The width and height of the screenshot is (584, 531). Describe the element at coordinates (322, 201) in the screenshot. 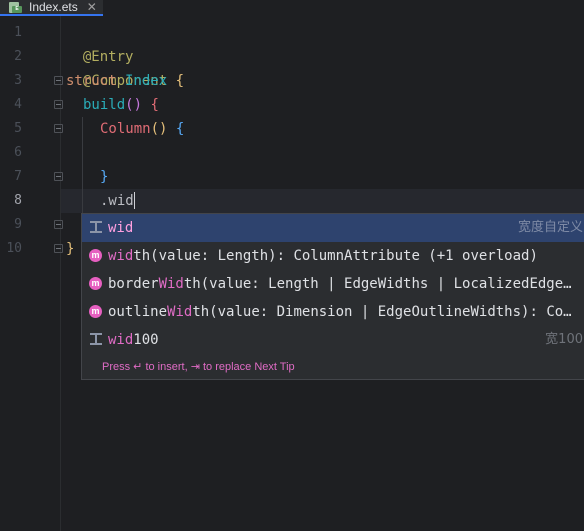

I see `current-line-highlight` at that location.